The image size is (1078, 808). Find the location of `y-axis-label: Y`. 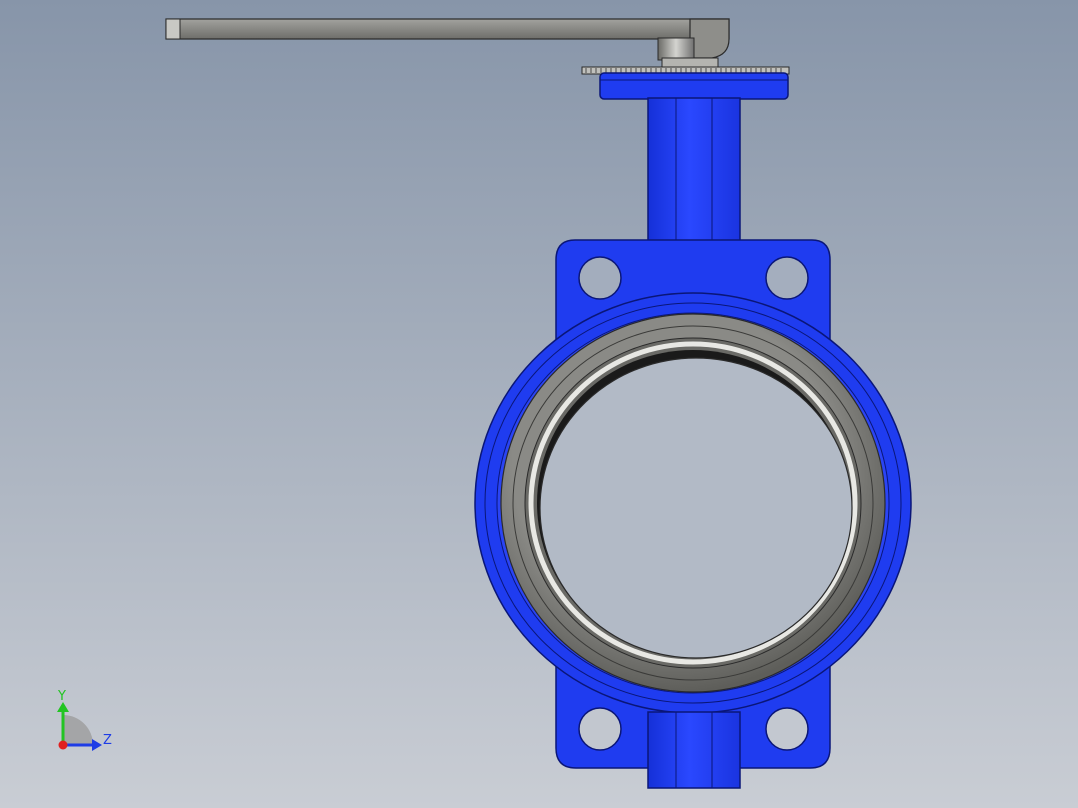

y-axis-label: Y is located at coordinates (61, 696).